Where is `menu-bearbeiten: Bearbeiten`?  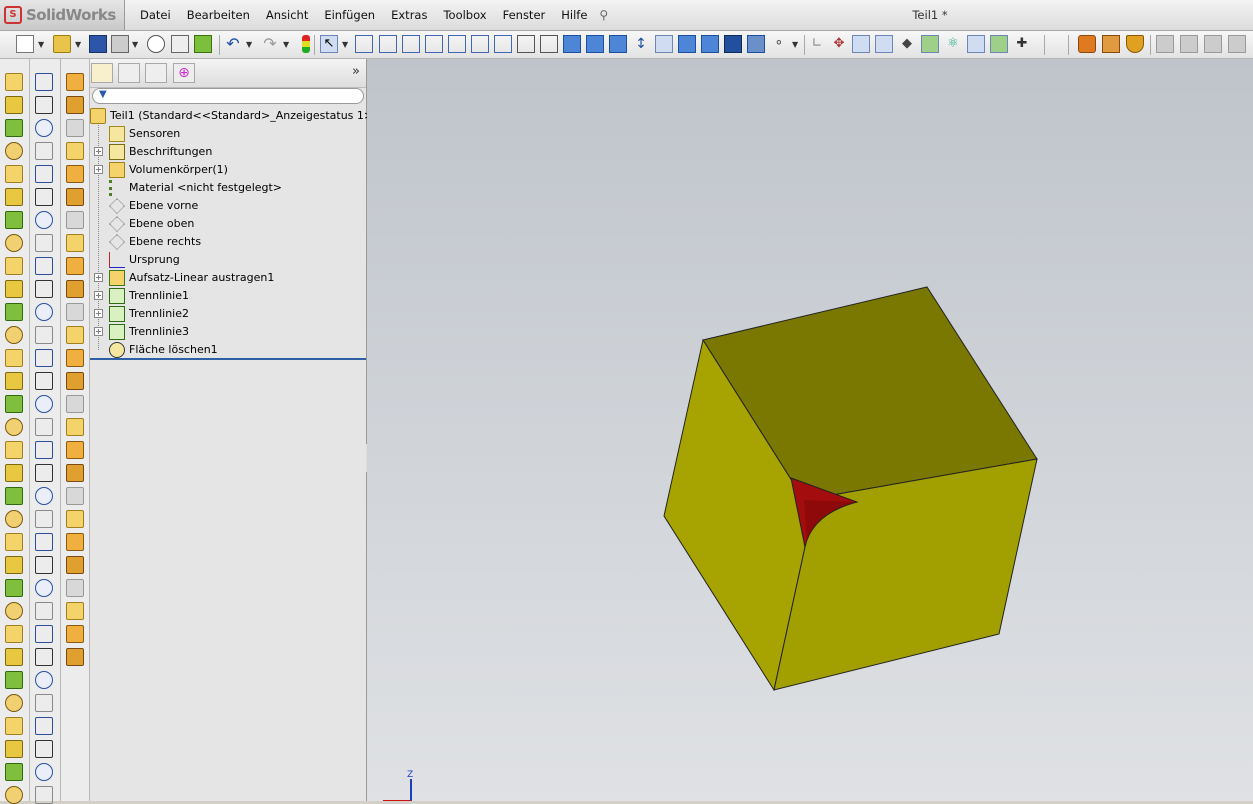 menu-bearbeiten: Bearbeiten is located at coordinates (218, 15).